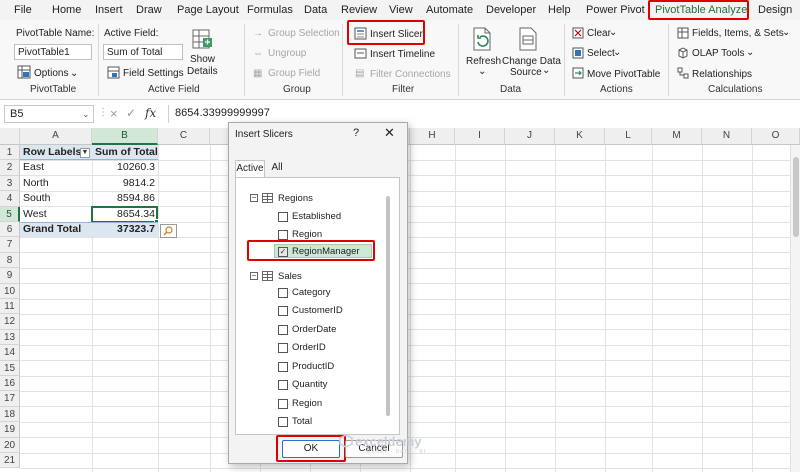 This screenshot has width=800, height=472. I want to click on menu-help: Help, so click(559, 10).